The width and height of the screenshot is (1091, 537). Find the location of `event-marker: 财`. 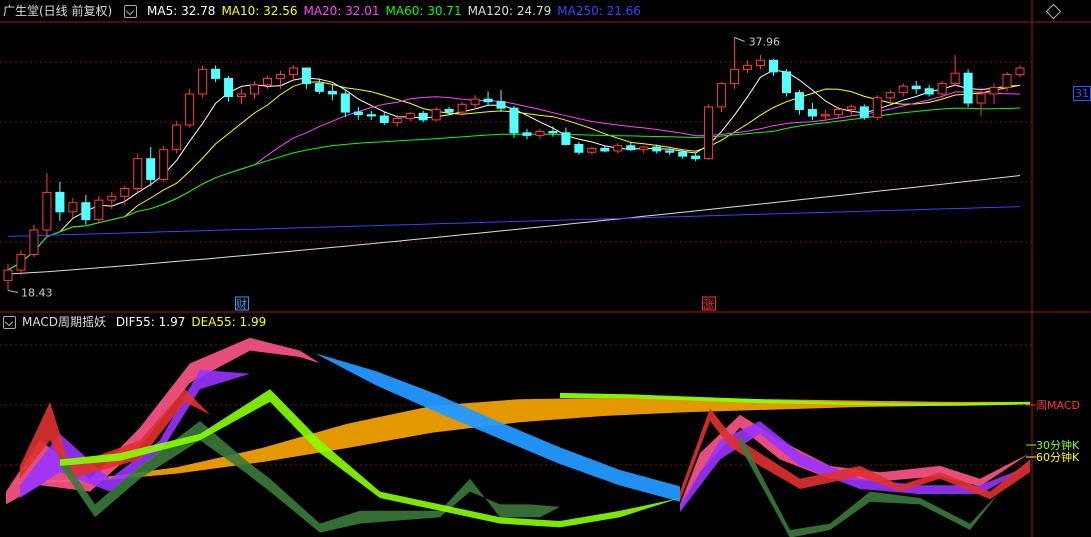

event-marker: 财 is located at coordinates (242, 303).